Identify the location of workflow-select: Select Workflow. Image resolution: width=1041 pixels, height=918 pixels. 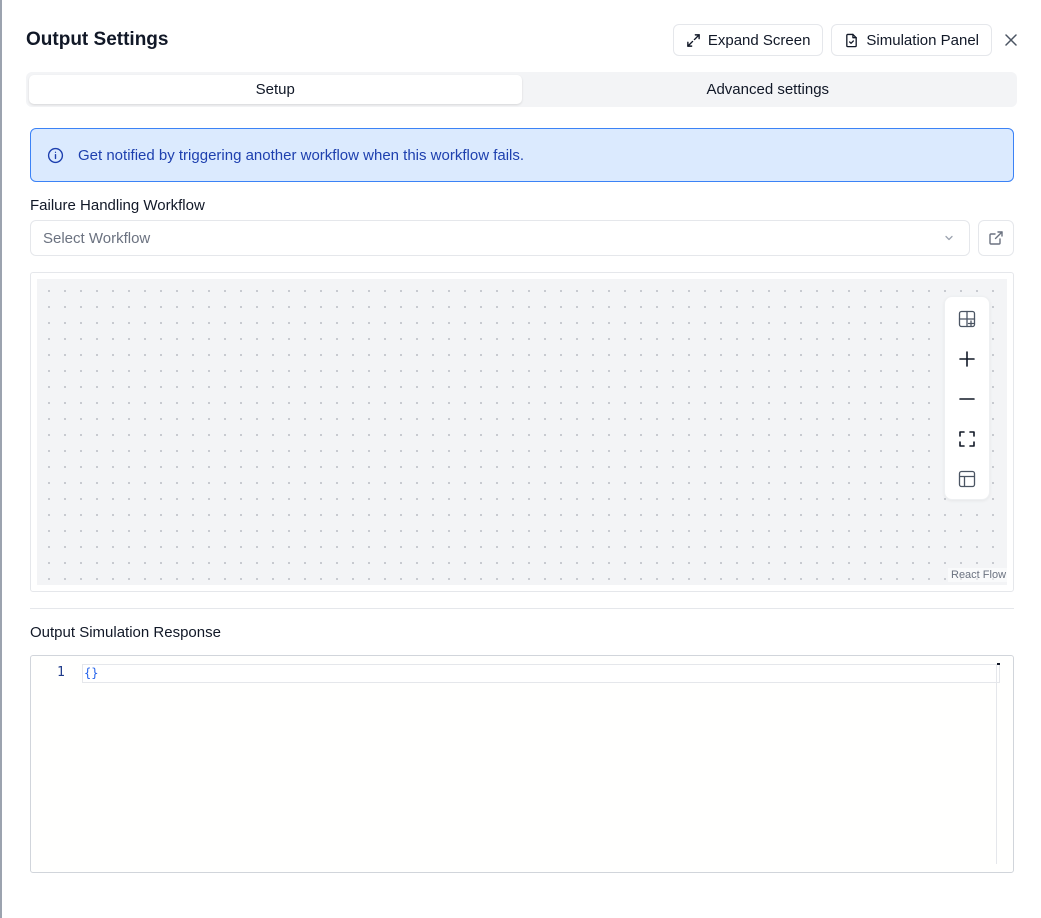
(500, 238).